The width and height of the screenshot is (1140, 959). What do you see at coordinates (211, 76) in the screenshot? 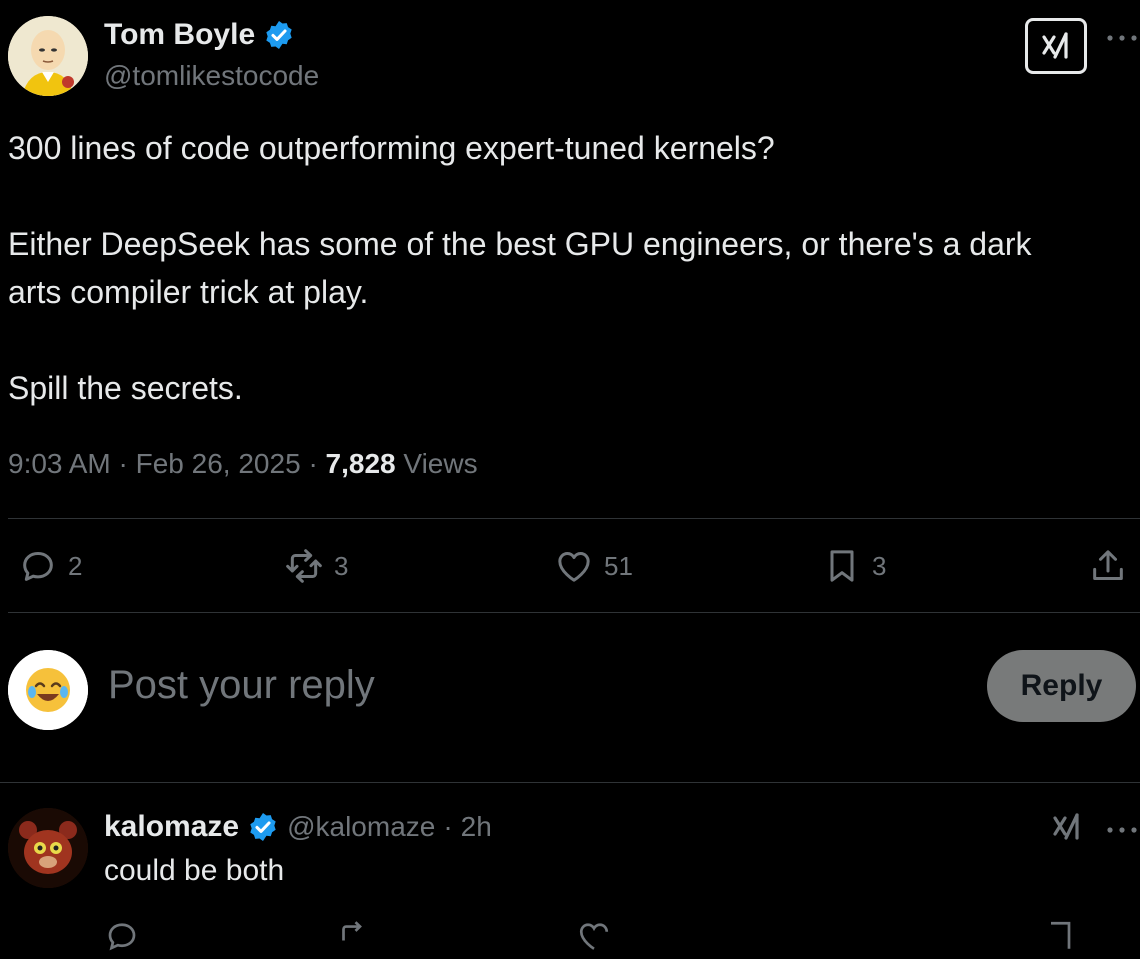
I see `author-handle: @tomlikestocode` at bounding box center [211, 76].